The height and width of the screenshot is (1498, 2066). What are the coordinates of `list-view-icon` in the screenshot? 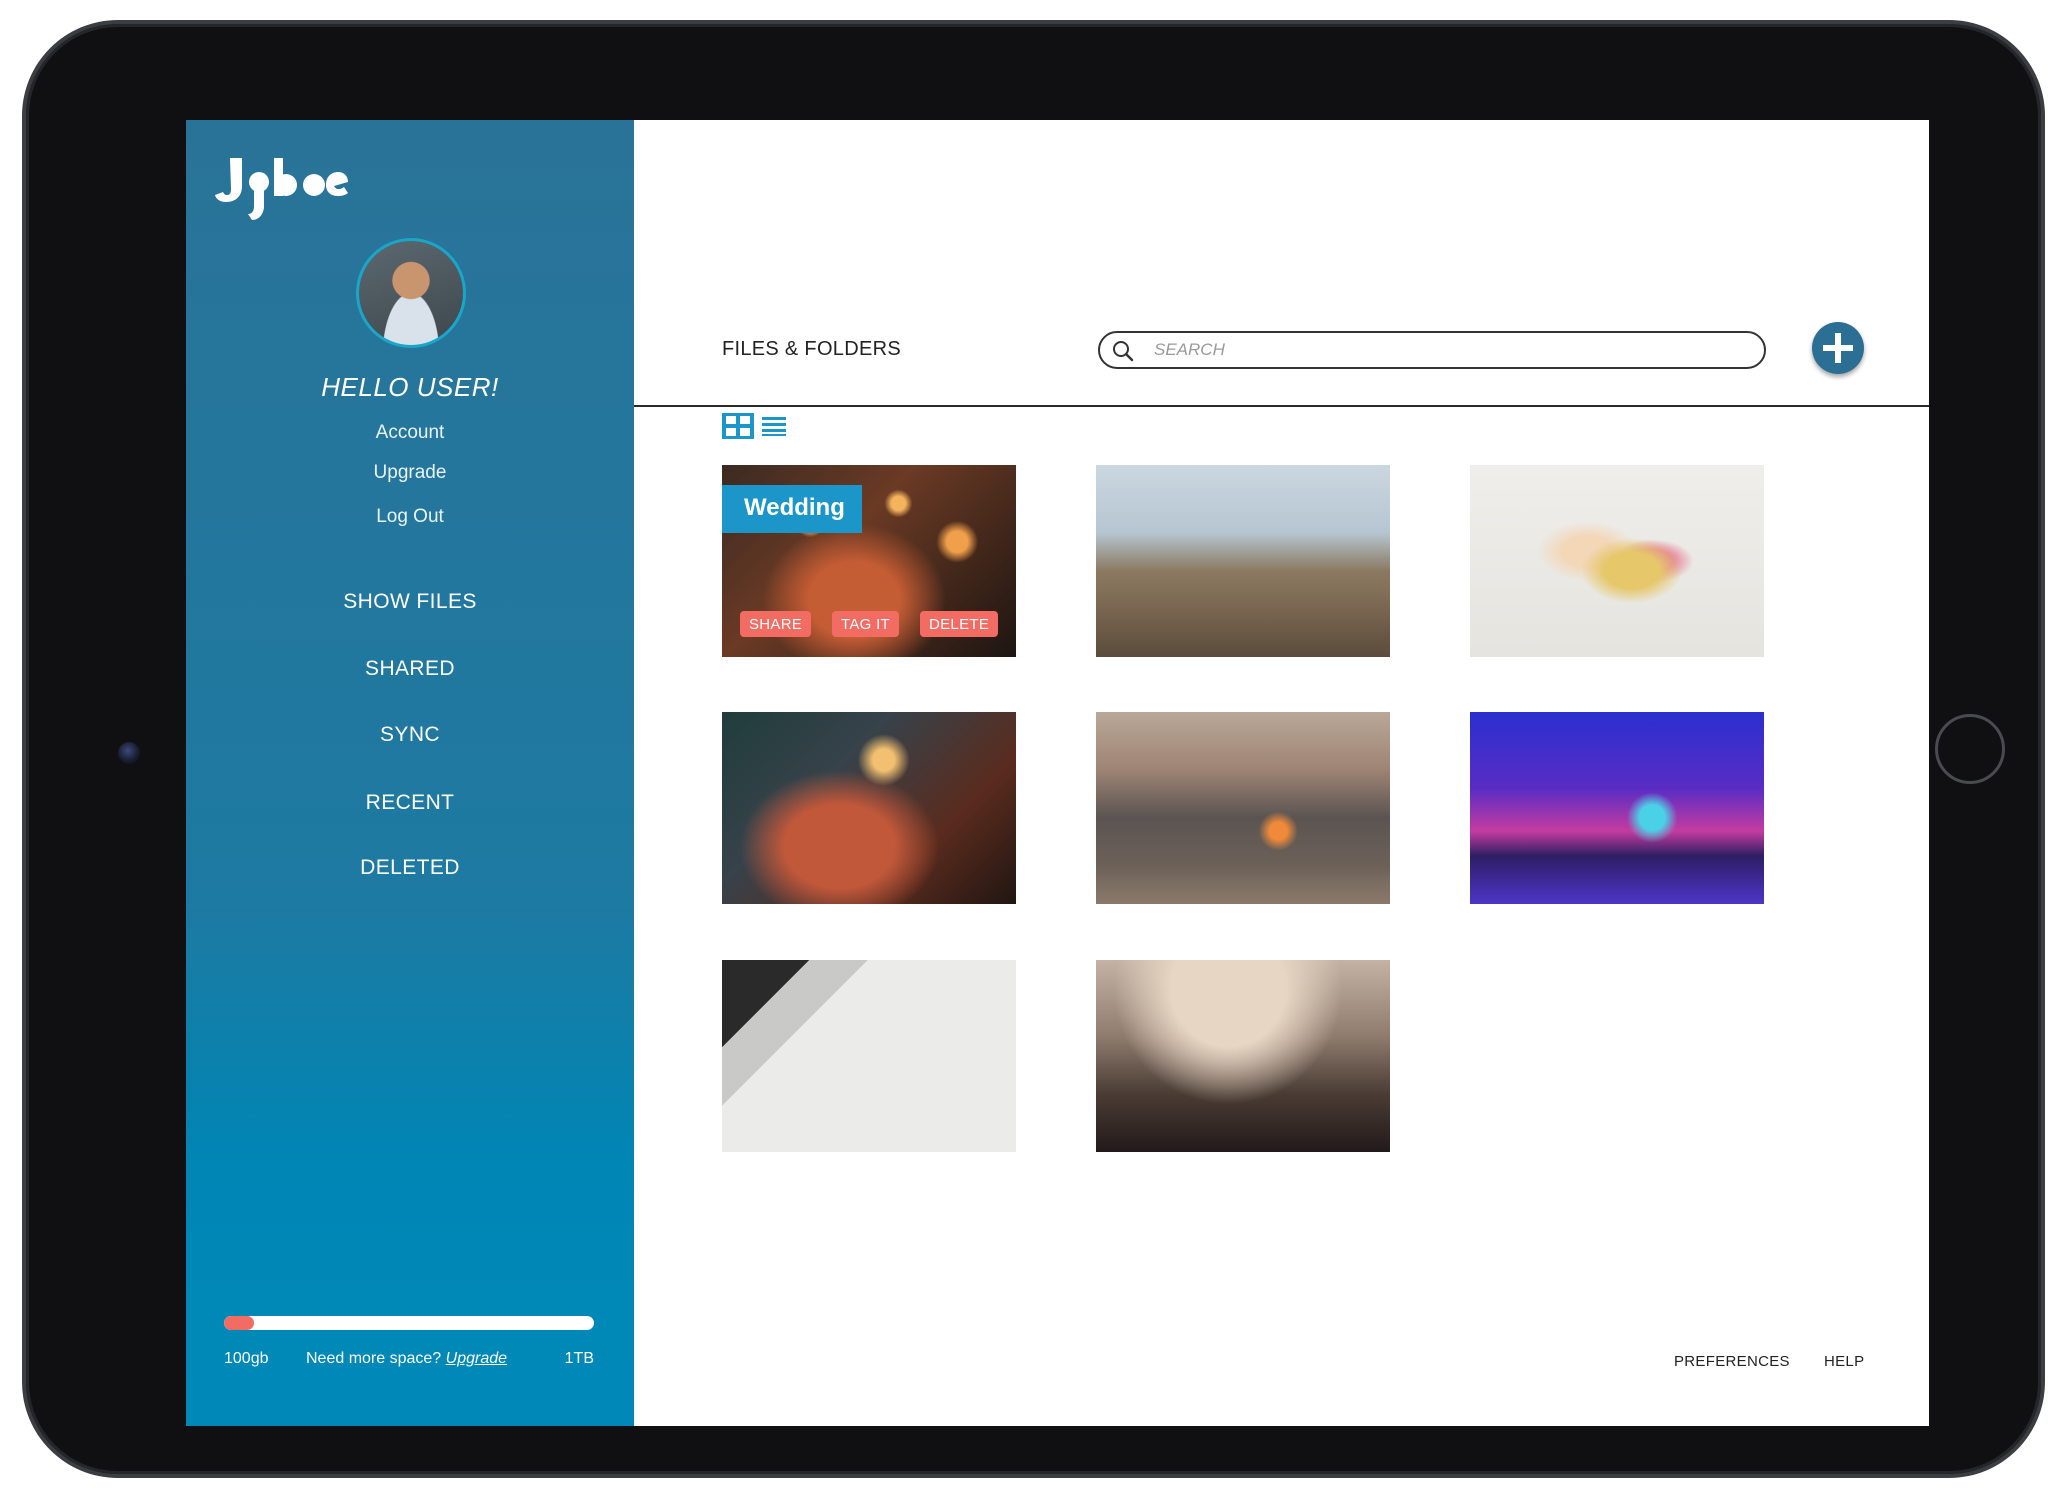 It's located at (774, 426).